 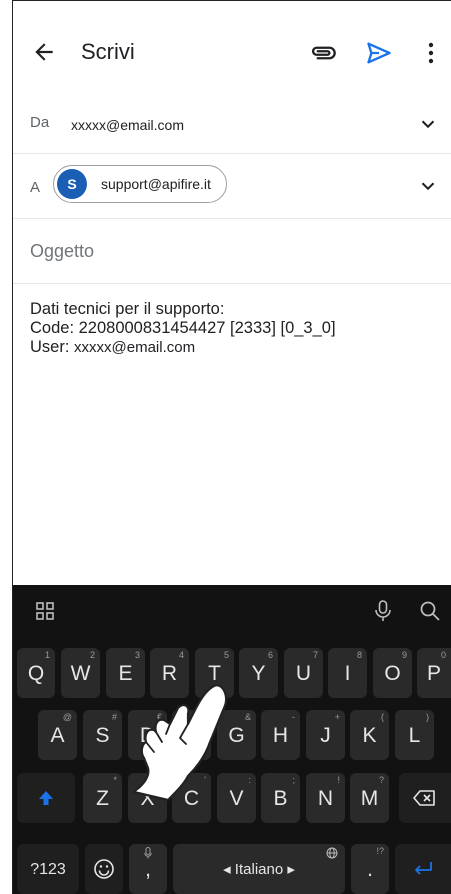 What do you see at coordinates (156, 184) in the screenshot?
I see `recipient-address: support@apifire.it` at bounding box center [156, 184].